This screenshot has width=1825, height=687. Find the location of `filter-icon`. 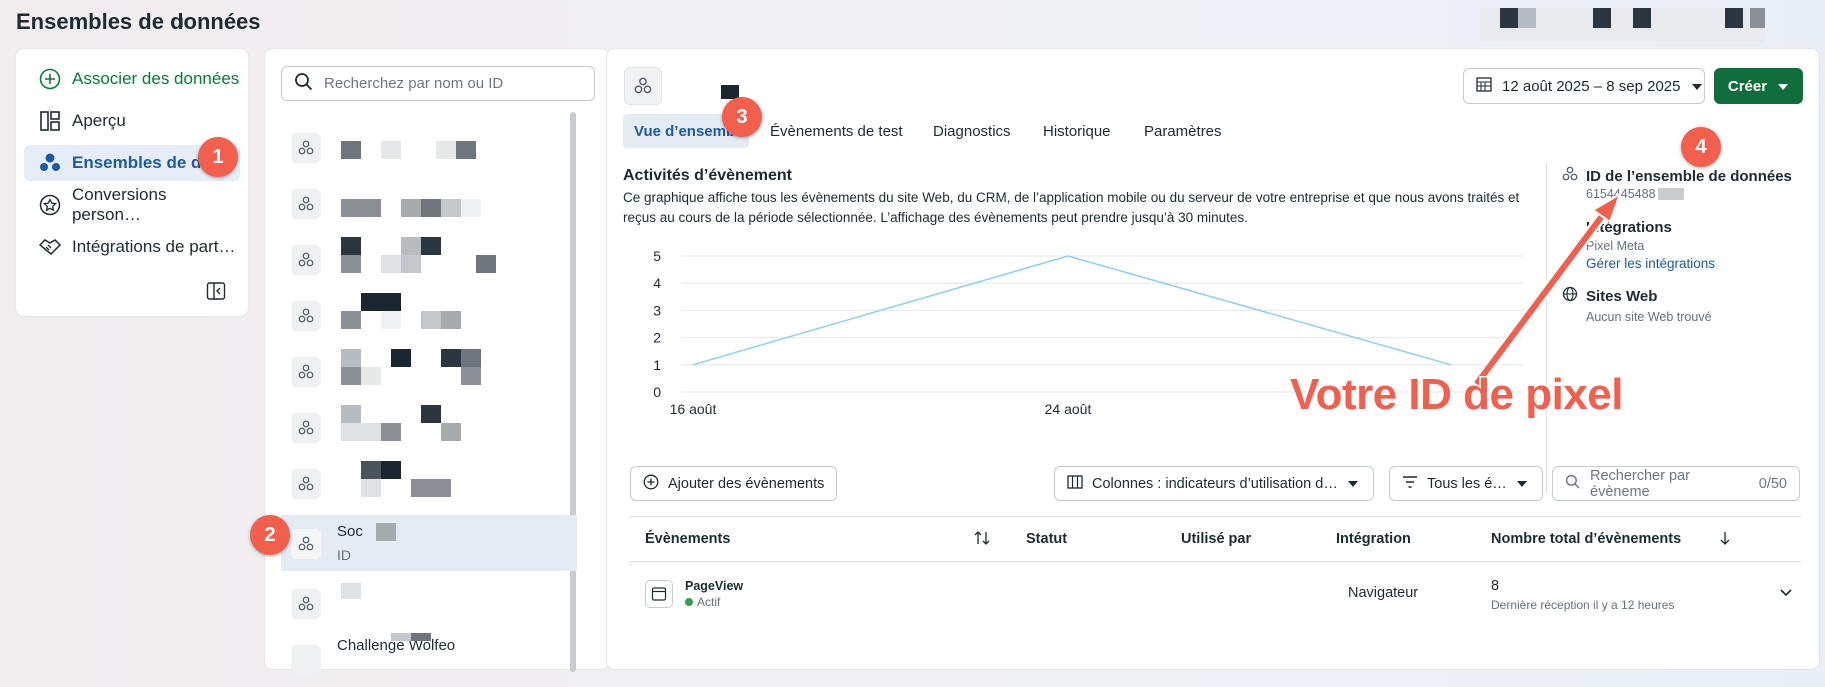

filter-icon is located at coordinates (1410, 484).